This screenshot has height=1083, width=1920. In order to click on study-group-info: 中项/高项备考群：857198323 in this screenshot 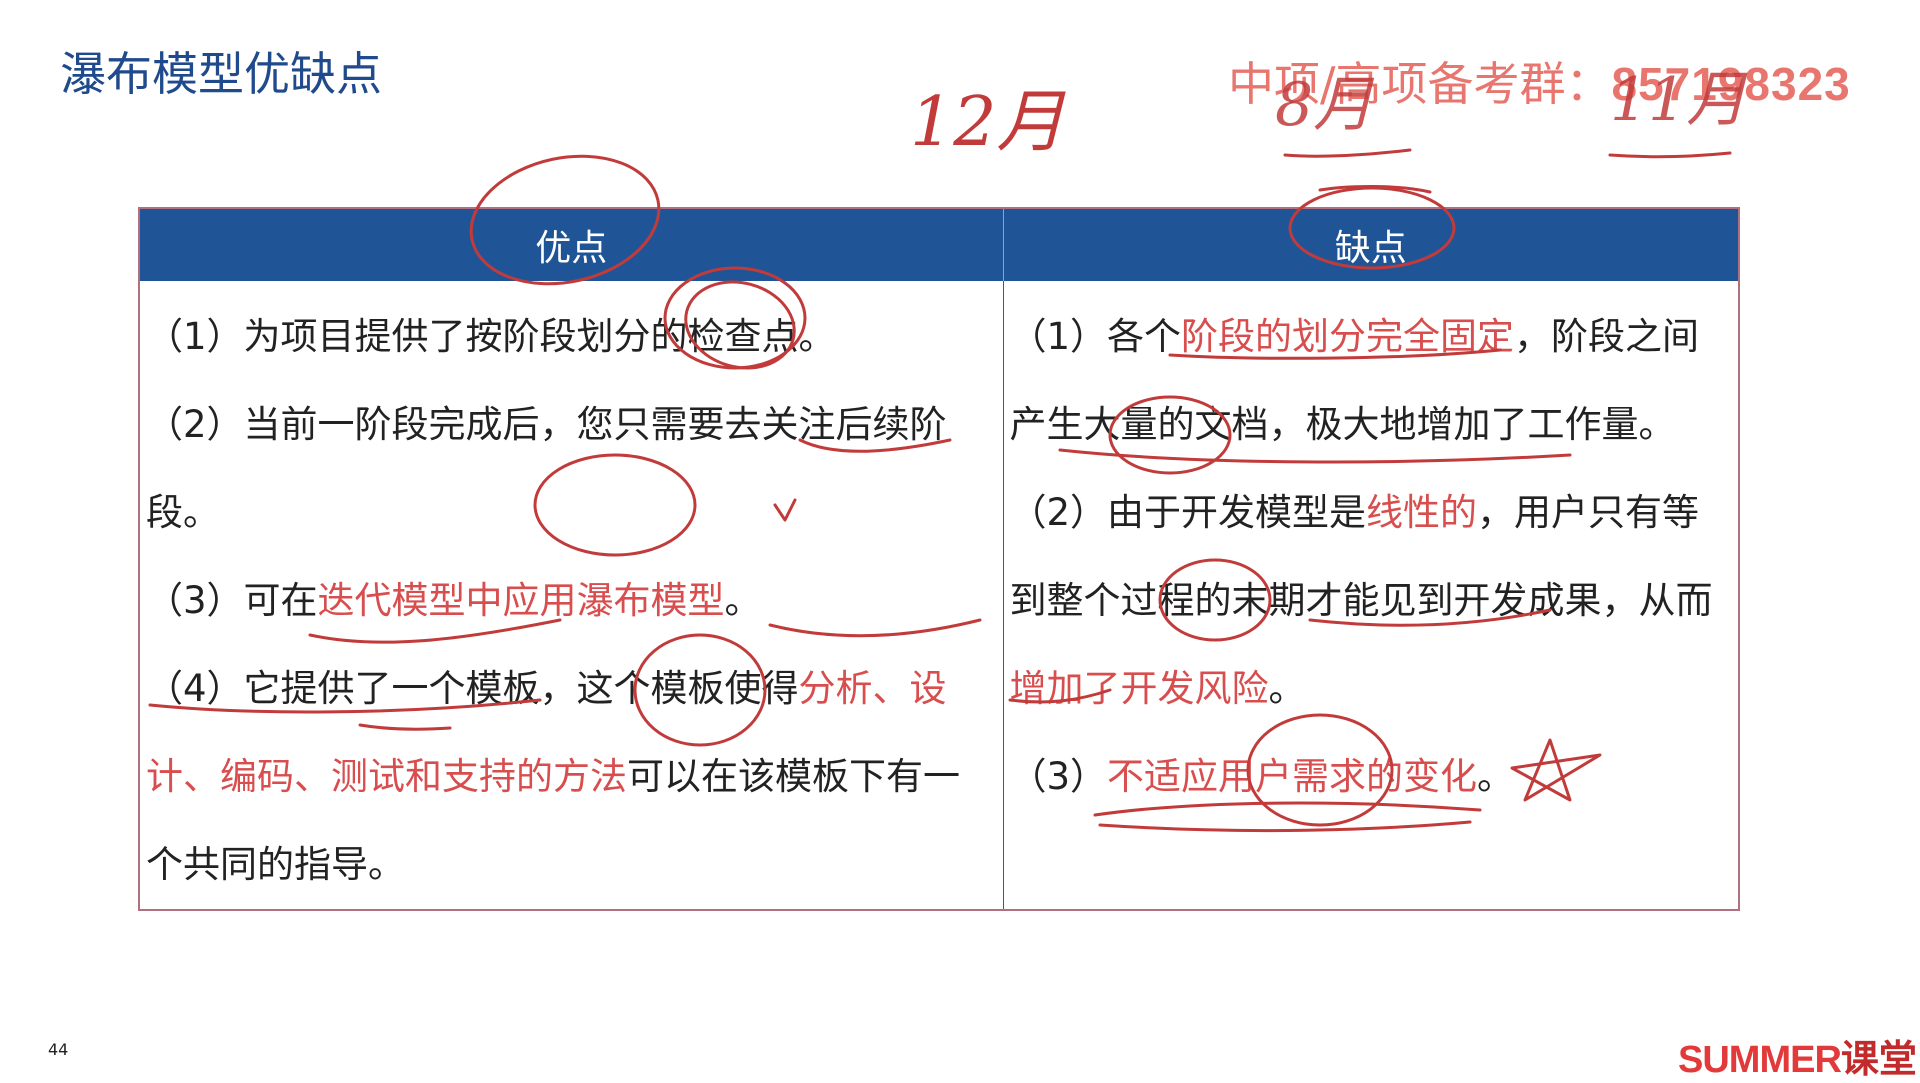, I will do `click(1539, 81)`.